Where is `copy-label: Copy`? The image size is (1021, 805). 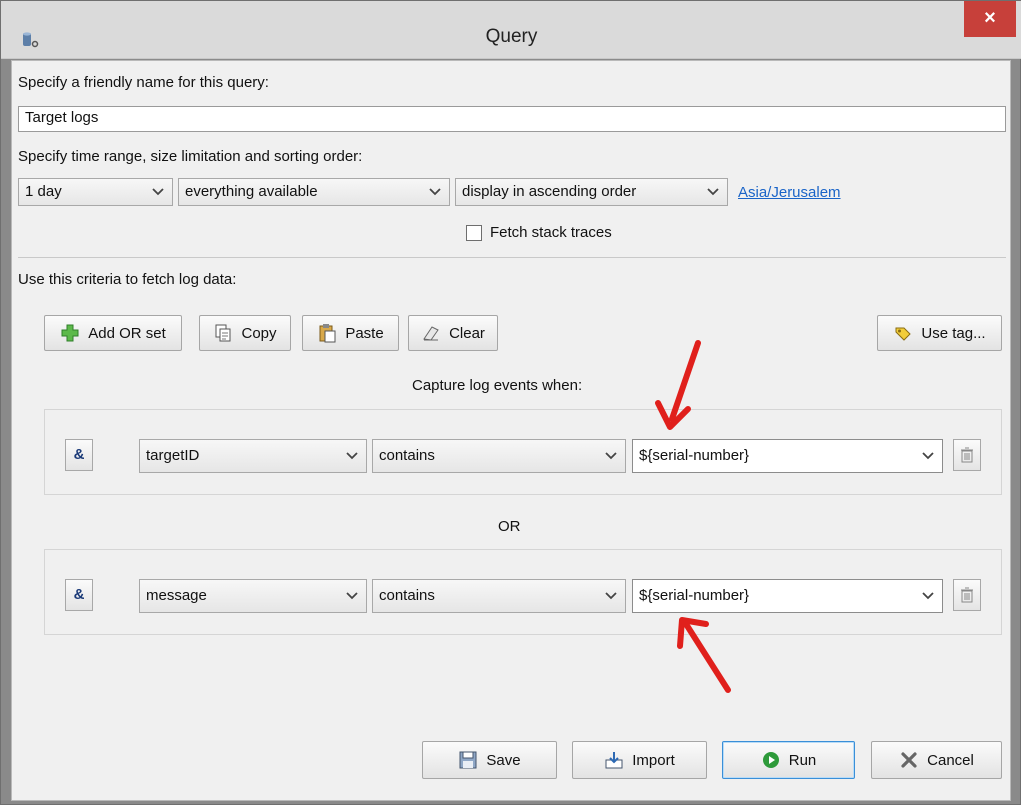
copy-label: Copy is located at coordinates (259, 333).